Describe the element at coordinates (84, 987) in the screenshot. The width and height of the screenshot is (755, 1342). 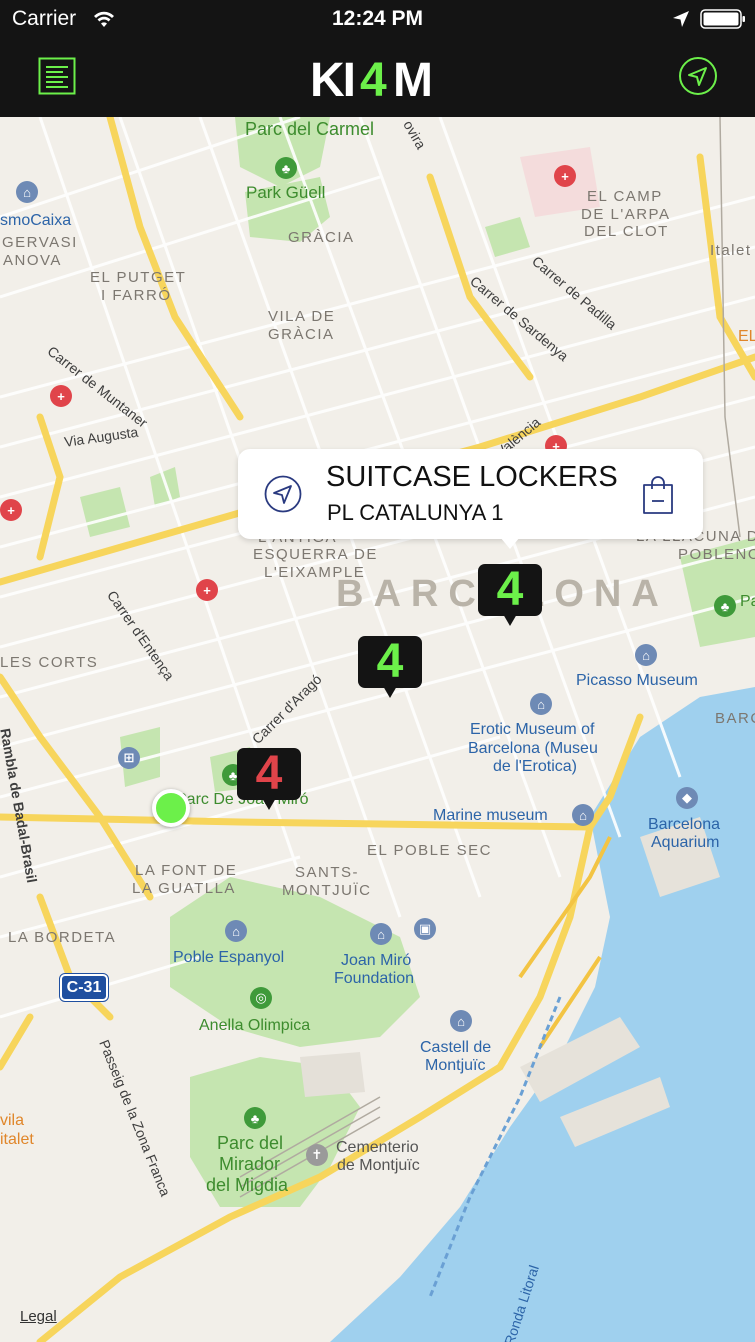
I see `highway-shield: C-31` at that location.